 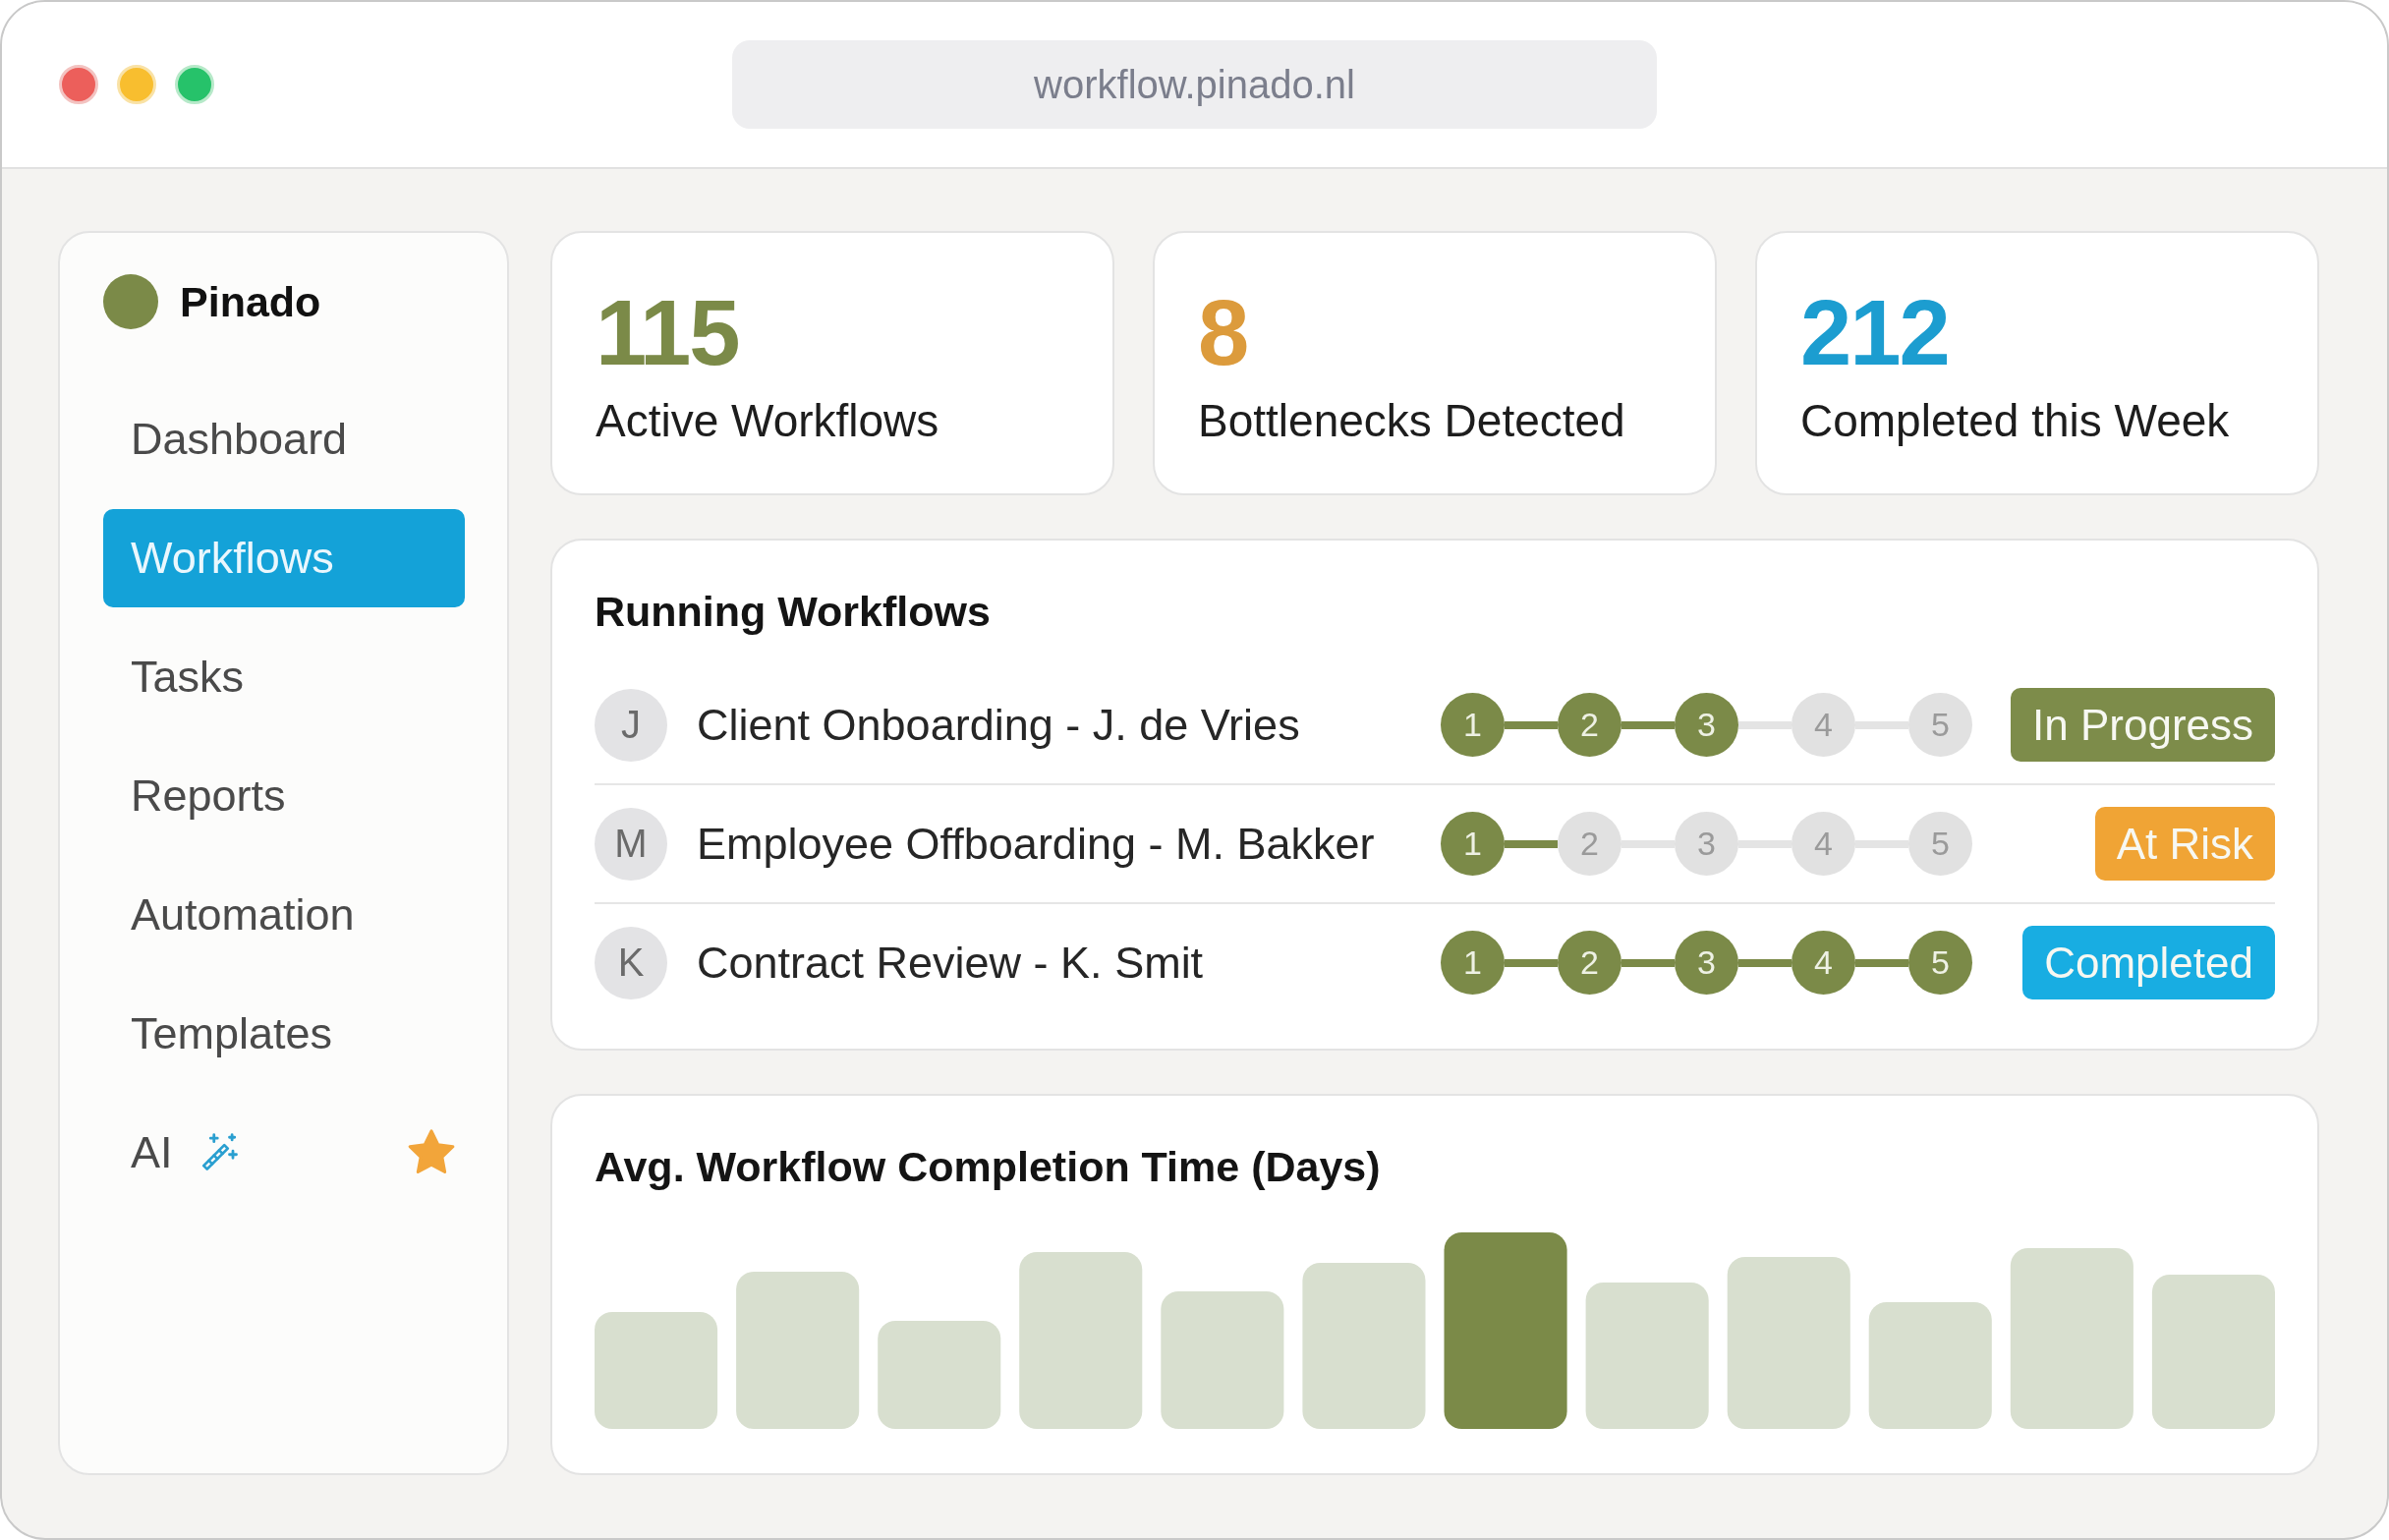 I want to click on minimize-button, so click(x=136, y=84).